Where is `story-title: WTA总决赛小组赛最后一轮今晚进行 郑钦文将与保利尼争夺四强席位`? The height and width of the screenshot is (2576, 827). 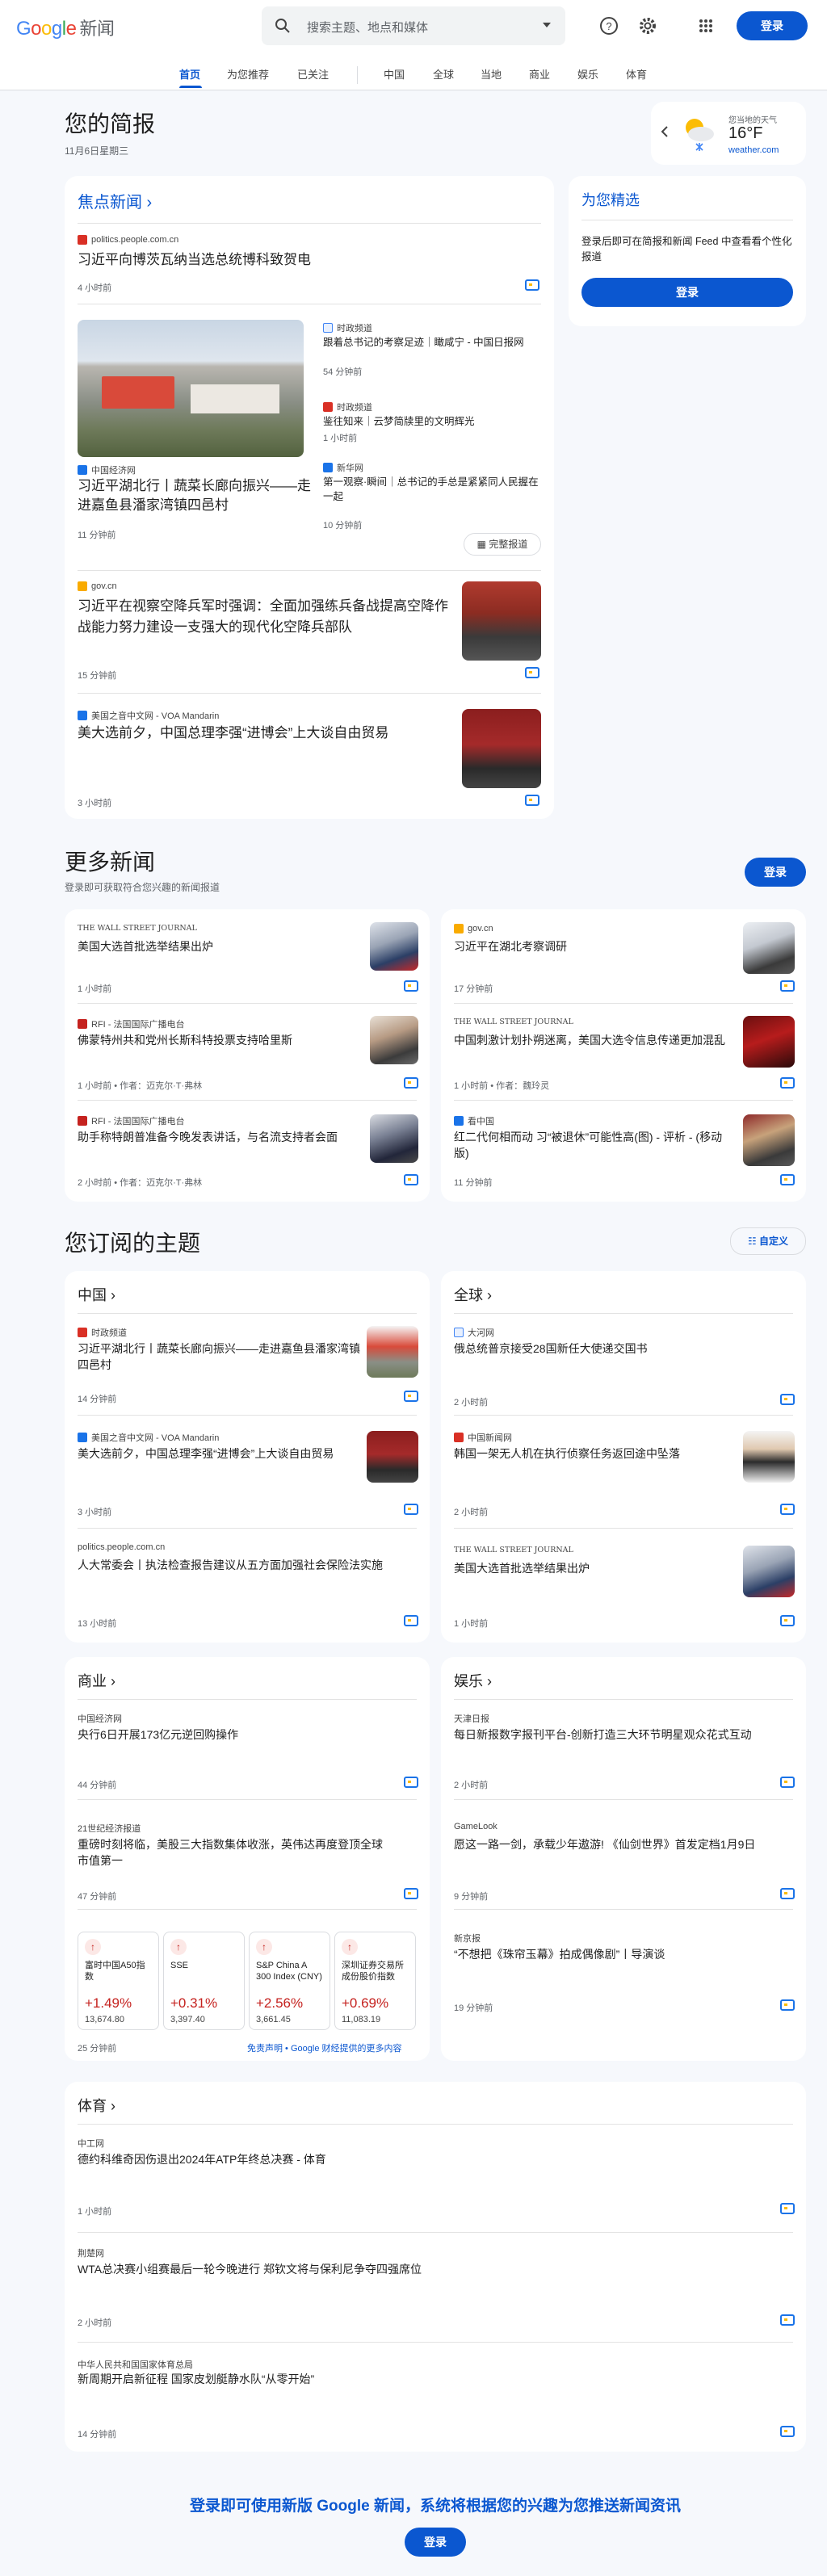
story-title: WTA总决赛小组赛最后一轮今晚进行 郑钦文将与保利尼争夺四强席位 is located at coordinates (425, 2269).